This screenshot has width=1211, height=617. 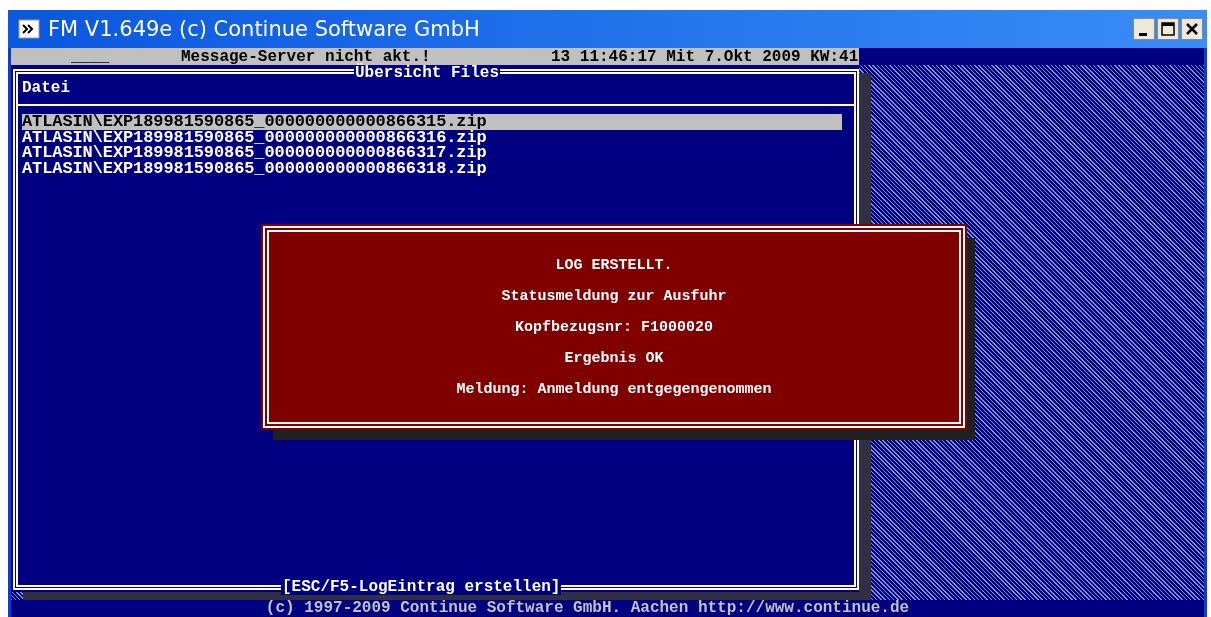 What do you see at coordinates (614, 296) in the screenshot?
I see `dialog-text: Statusmeldung zur Ausfuhr` at bounding box center [614, 296].